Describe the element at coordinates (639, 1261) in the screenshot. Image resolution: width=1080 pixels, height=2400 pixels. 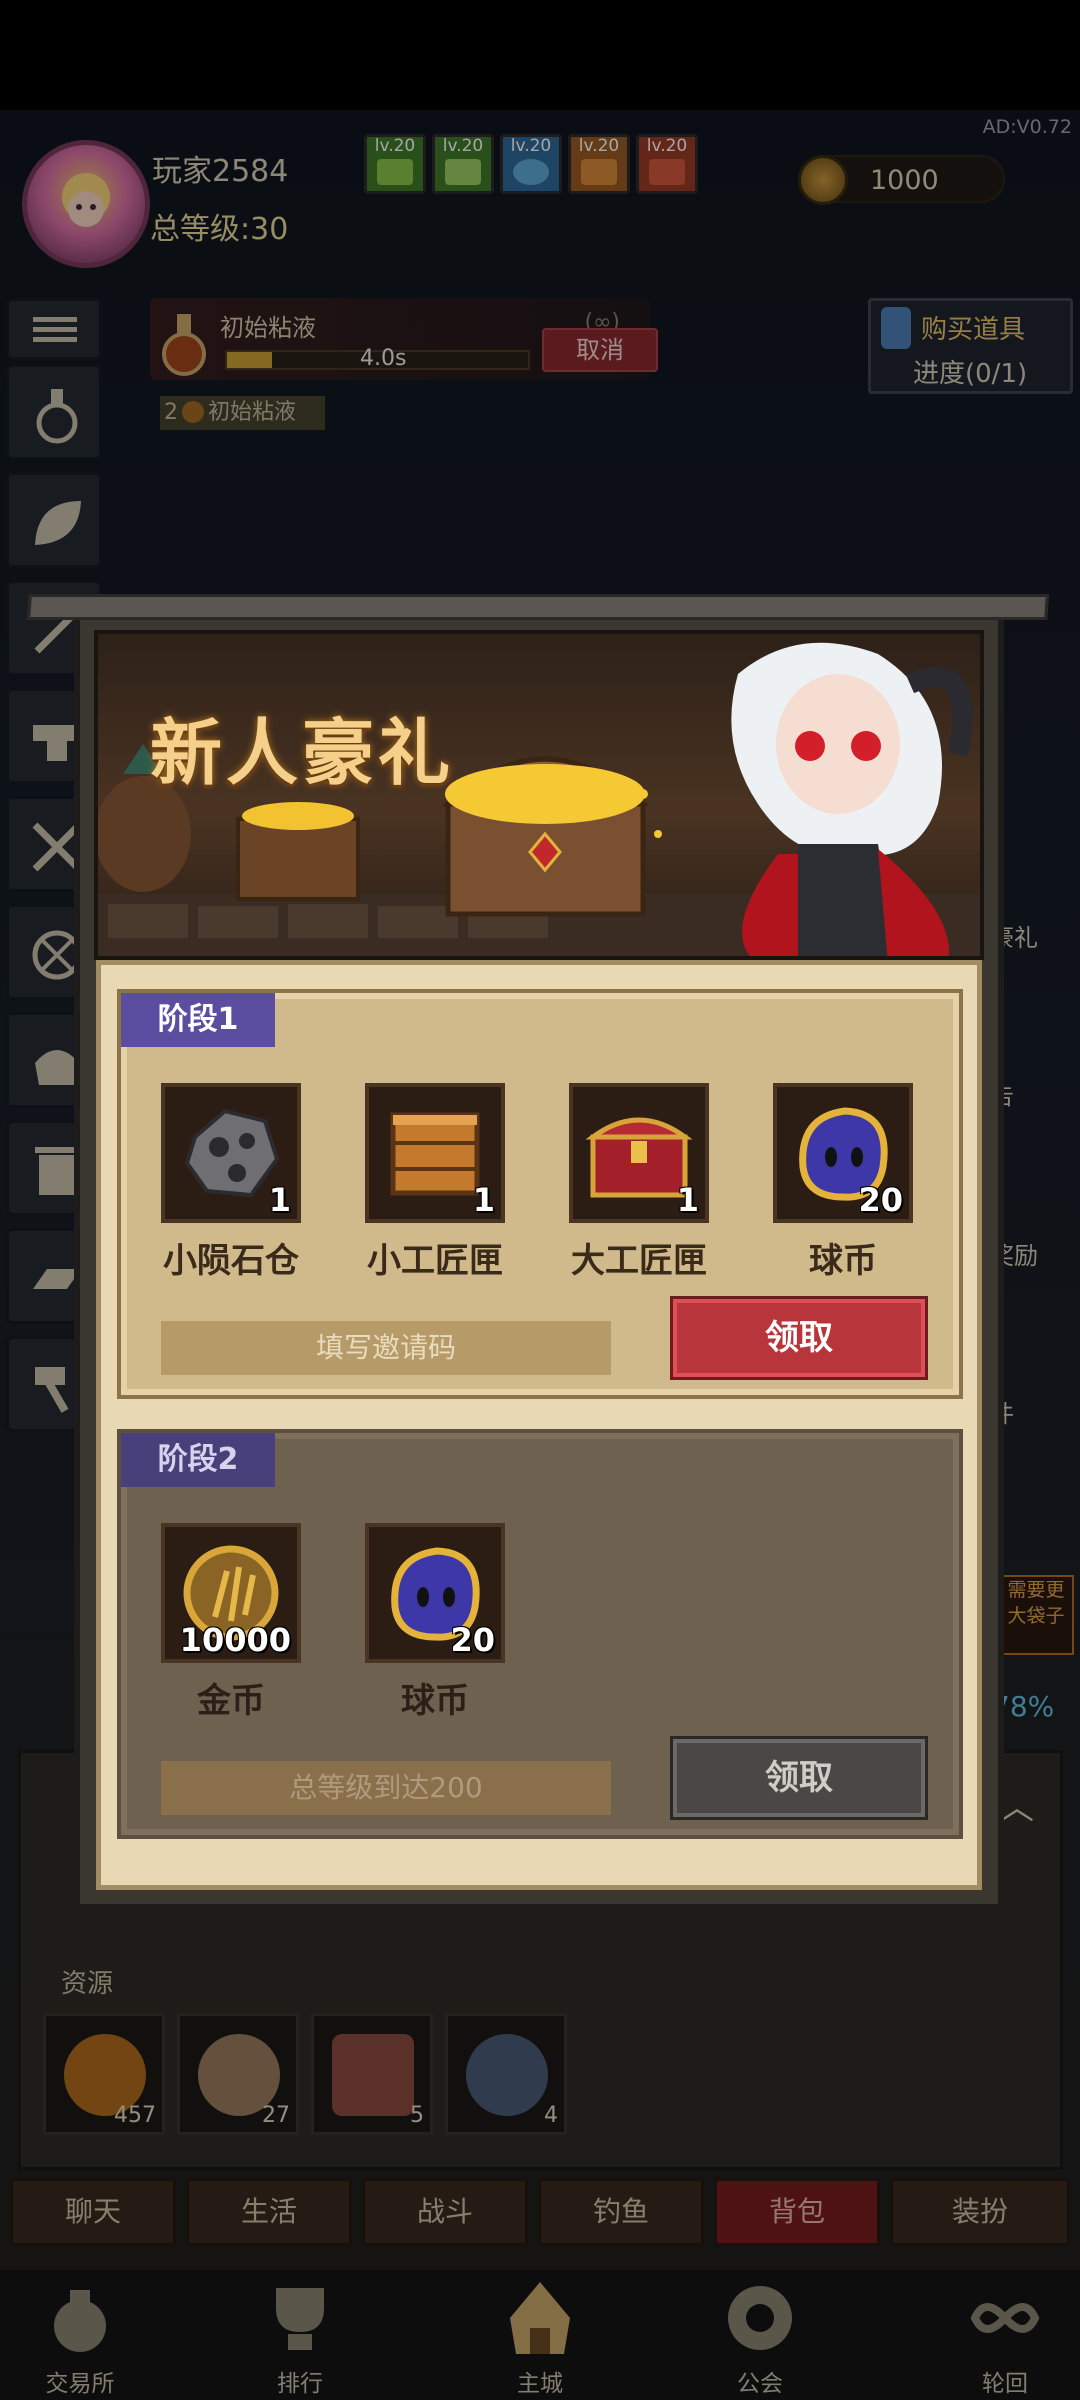
I see `reward-label: 大工匠匣` at that location.